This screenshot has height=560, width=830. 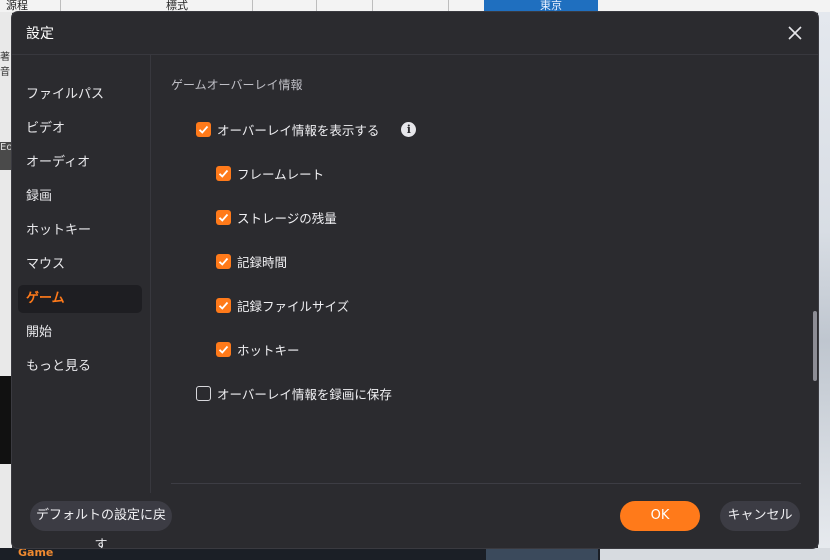 What do you see at coordinates (40, 34) in the screenshot?
I see `dialog-title: 設定` at bounding box center [40, 34].